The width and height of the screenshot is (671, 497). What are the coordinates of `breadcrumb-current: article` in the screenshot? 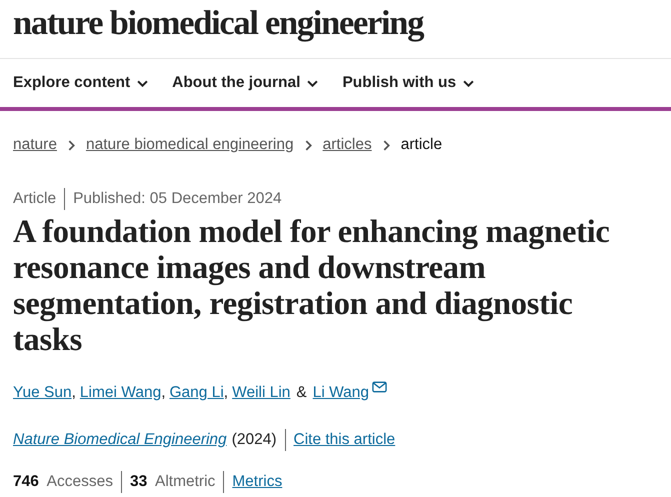 It's located at (421, 145).